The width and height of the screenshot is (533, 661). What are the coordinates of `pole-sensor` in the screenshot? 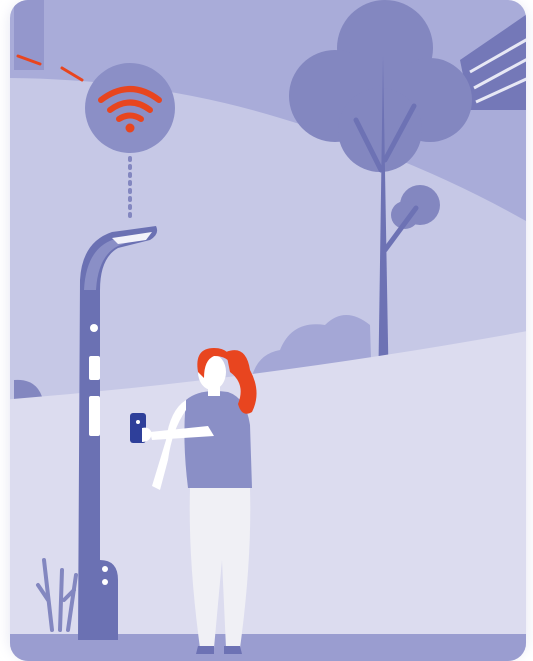 It's located at (94, 328).